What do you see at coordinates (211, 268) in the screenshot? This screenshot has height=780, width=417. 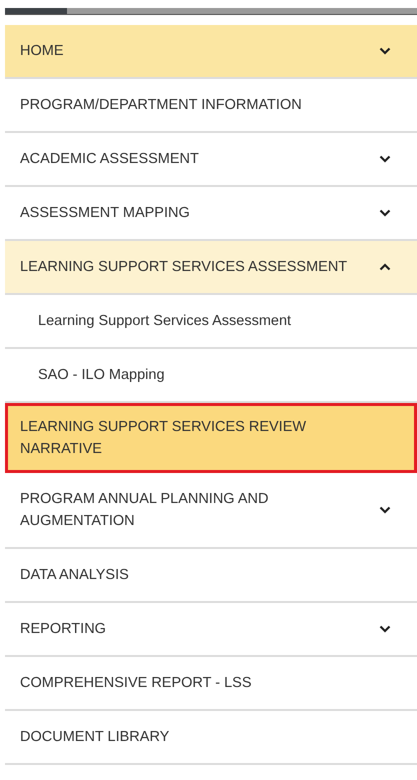 I see `menu-item: LEARNING SUPPORT SERVICES ASSESSMENT` at bounding box center [211, 268].